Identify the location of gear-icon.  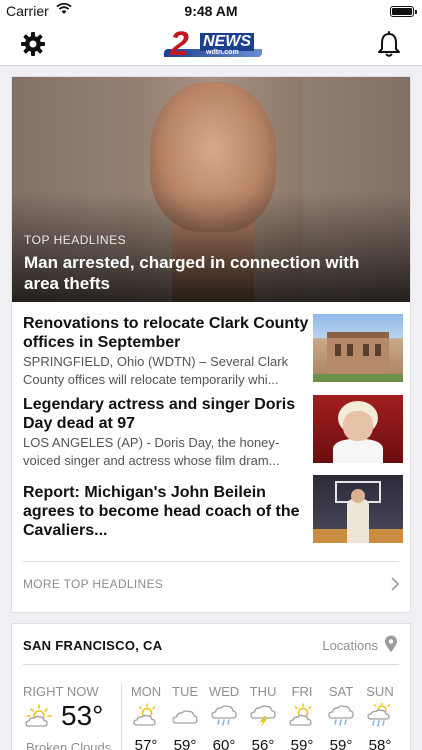
(33, 44).